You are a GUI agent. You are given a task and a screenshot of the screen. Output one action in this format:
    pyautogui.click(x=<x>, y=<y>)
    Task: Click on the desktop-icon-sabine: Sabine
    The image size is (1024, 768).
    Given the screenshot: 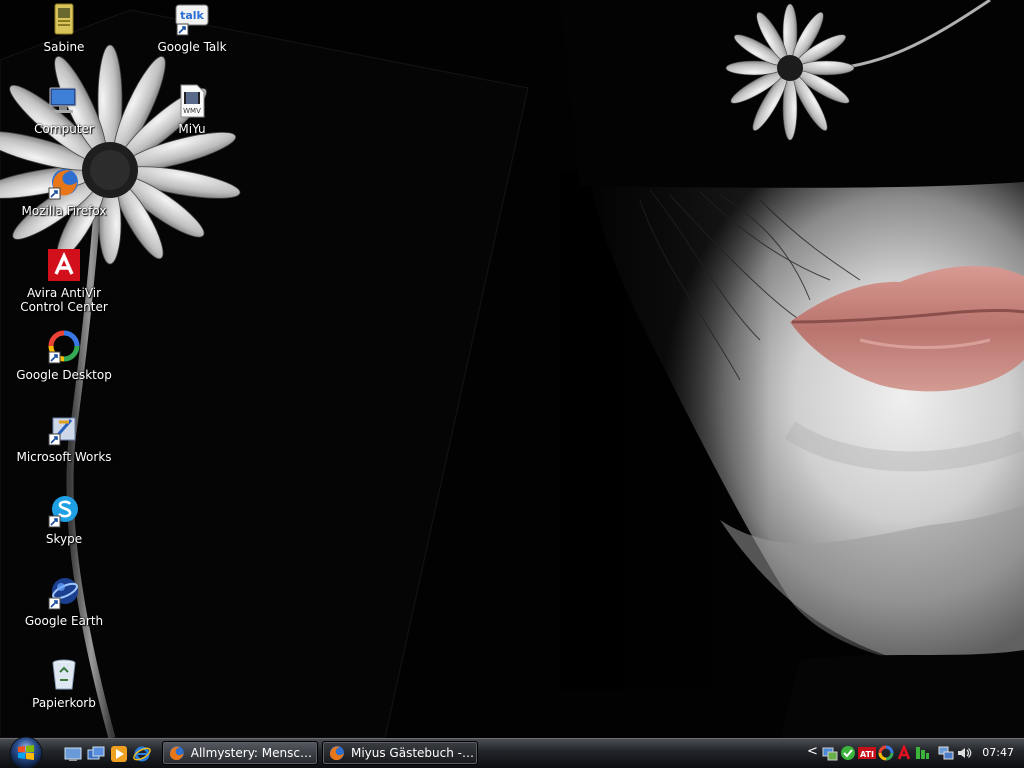 What is the action you would take?
    pyautogui.click(x=64, y=28)
    